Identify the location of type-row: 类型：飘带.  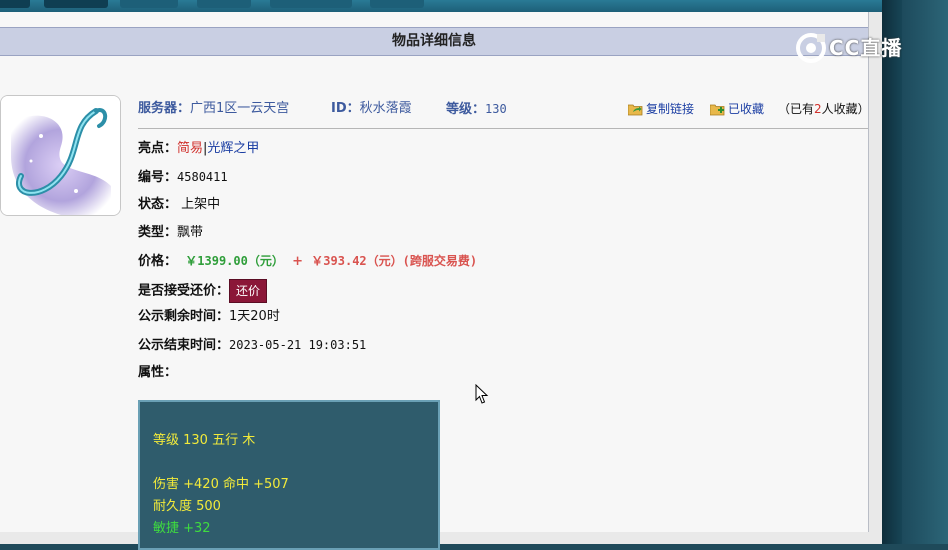
(170, 233).